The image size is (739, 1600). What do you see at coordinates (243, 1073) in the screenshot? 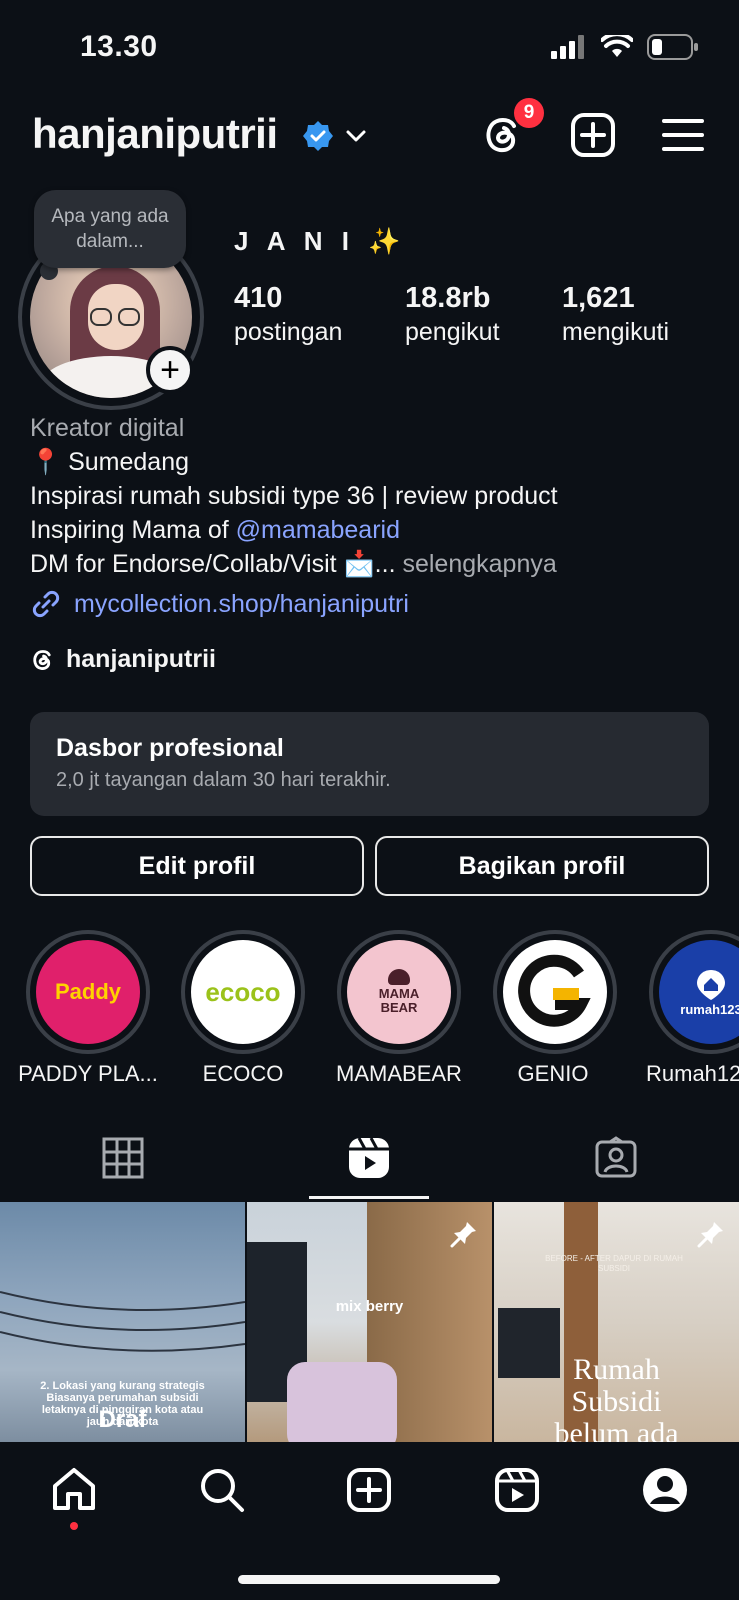
I see `highlight-label: ECOCO` at bounding box center [243, 1073].